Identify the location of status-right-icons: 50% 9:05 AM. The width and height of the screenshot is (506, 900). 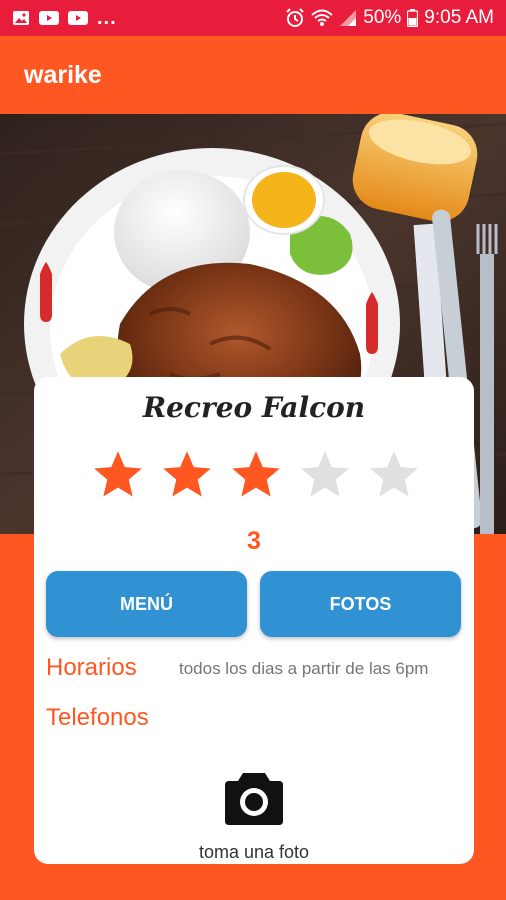
(389, 18).